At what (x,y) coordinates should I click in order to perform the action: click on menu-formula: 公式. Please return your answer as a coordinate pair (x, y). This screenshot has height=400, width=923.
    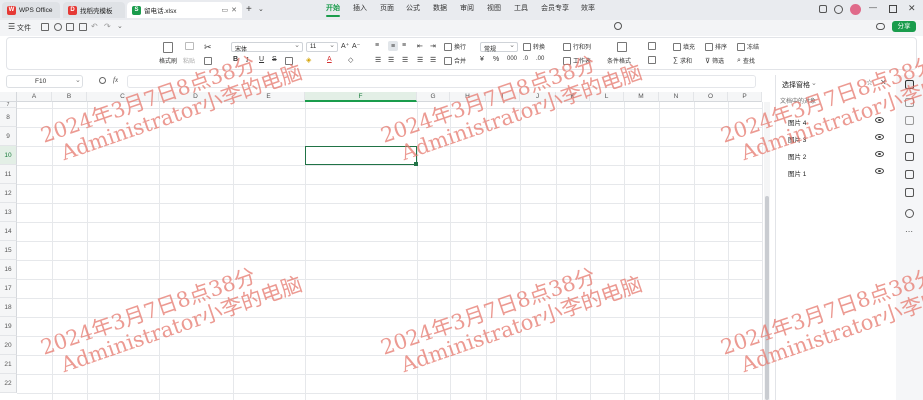
    Looking at the image, I should click on (413, 8).